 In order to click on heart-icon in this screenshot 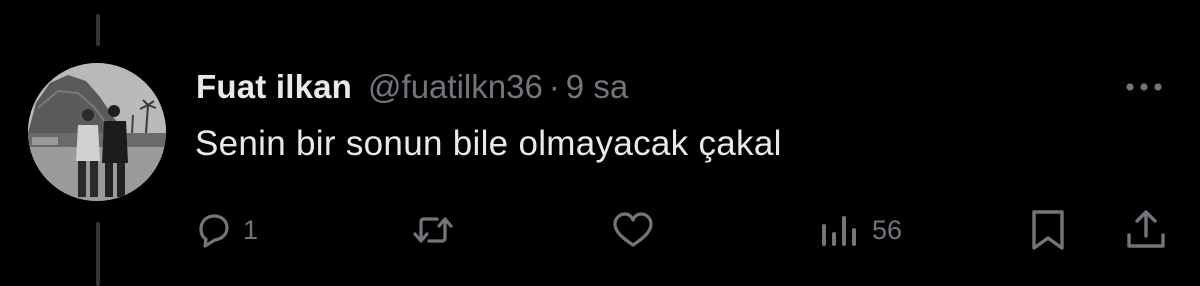, I will do `click(633, 229)`.